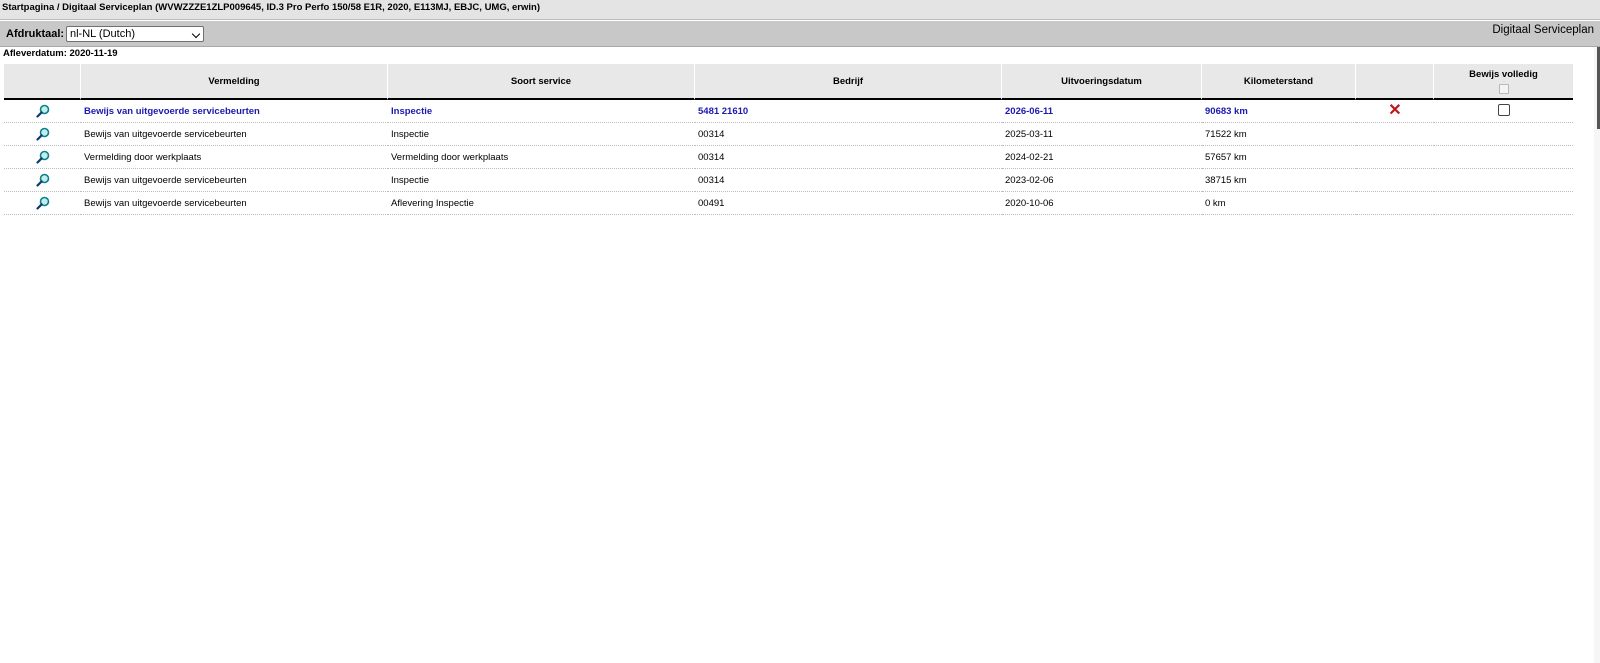  I want to click on bewijs-volledig-checkbox, so click(1503, 109).